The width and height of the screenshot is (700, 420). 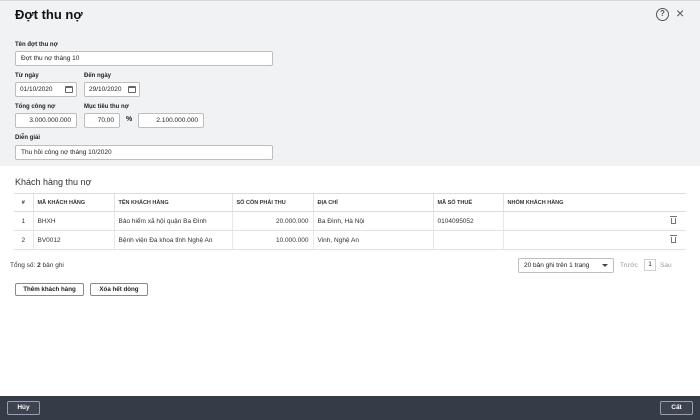 What do you see at coordinates (650, 265) in the screenshot?
I see `current-page: 1` at bounding box center [650, 265].